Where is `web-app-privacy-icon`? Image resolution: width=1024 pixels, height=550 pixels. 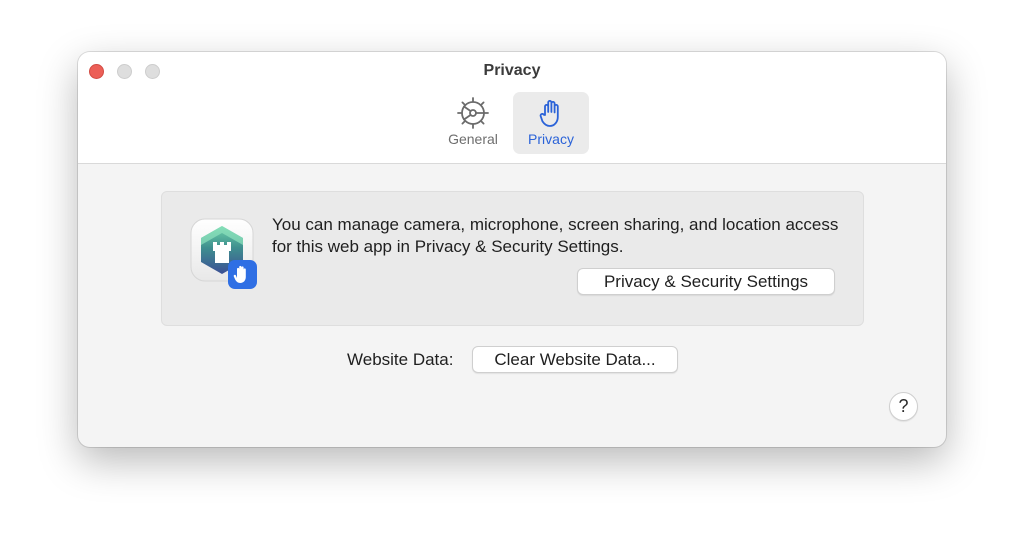
web-app-privacy-icon is located at coordinates (223, 253).